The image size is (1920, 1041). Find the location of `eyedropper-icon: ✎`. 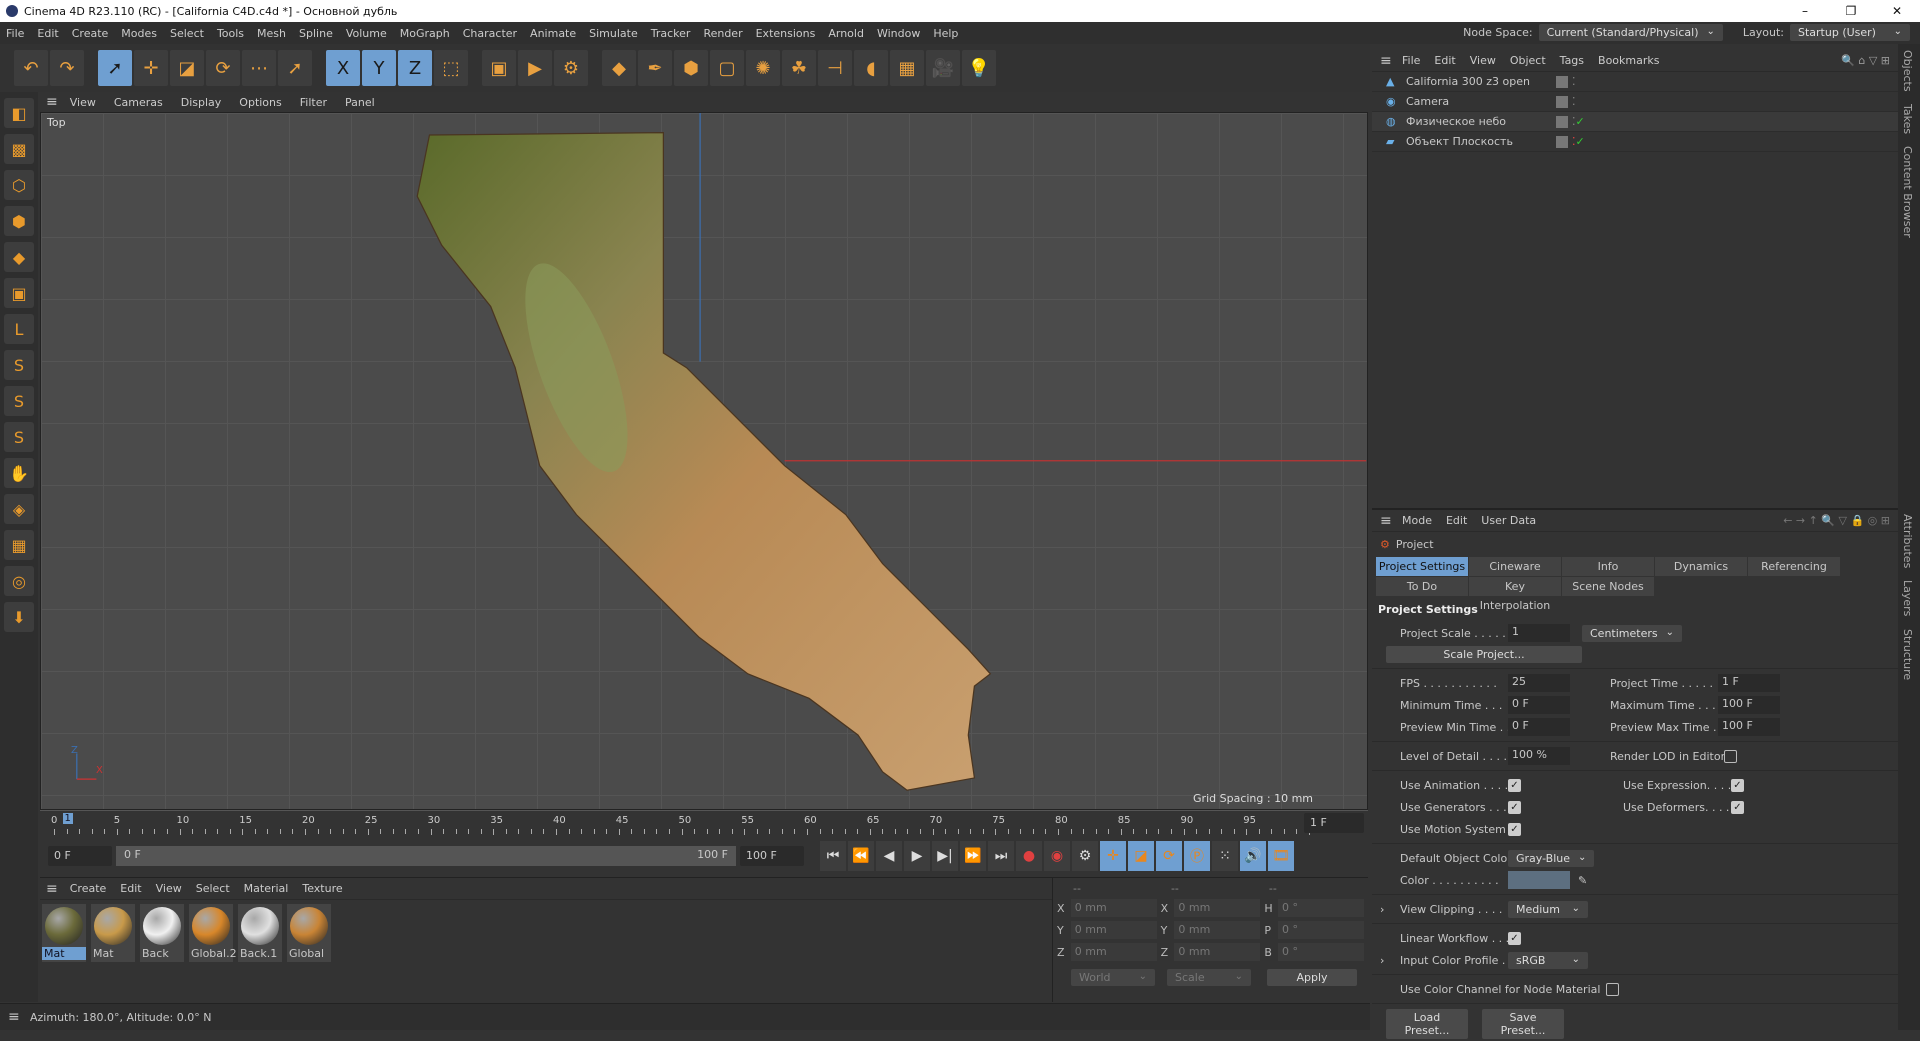

eyedropper-icon: ✎ is located at coordinates (1582, 880).